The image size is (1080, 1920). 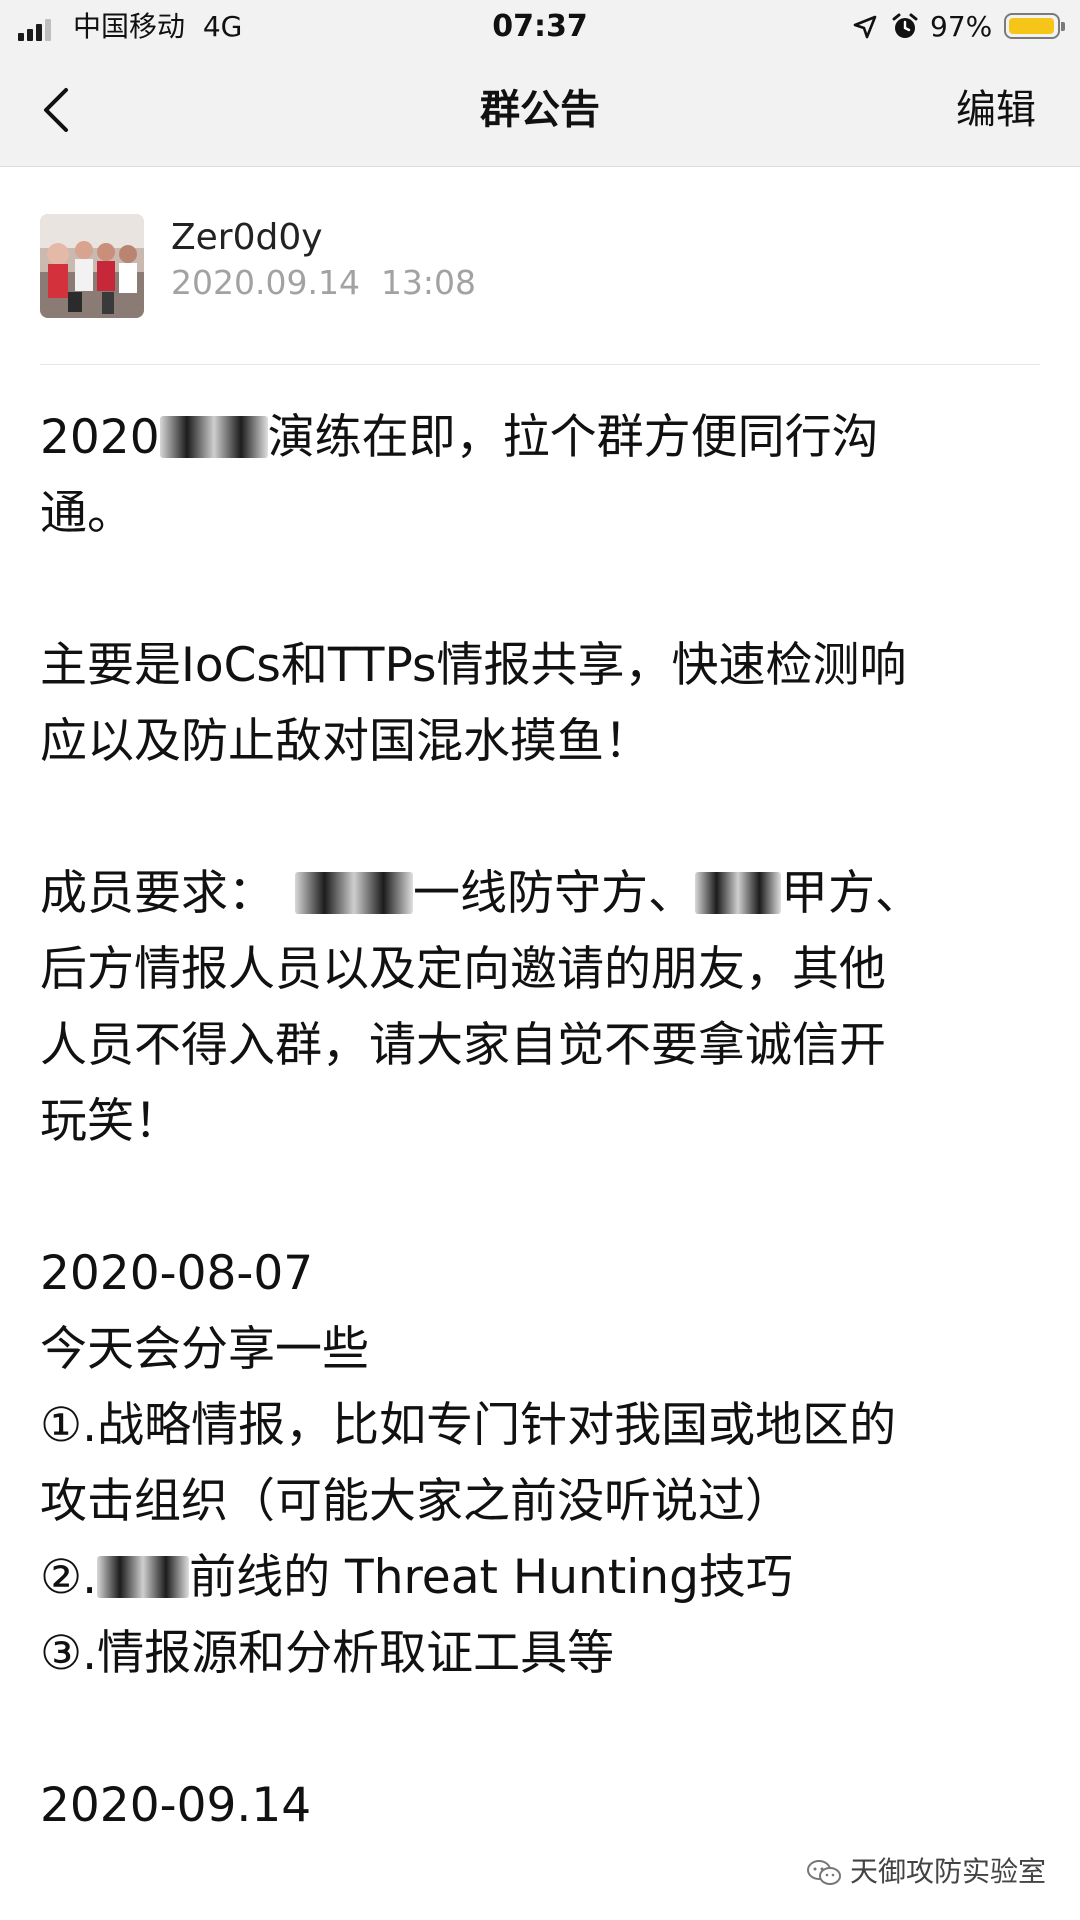 I want to click on text-span: 前线的 Threat Hunting技巧, so click(x=491, y=1577).